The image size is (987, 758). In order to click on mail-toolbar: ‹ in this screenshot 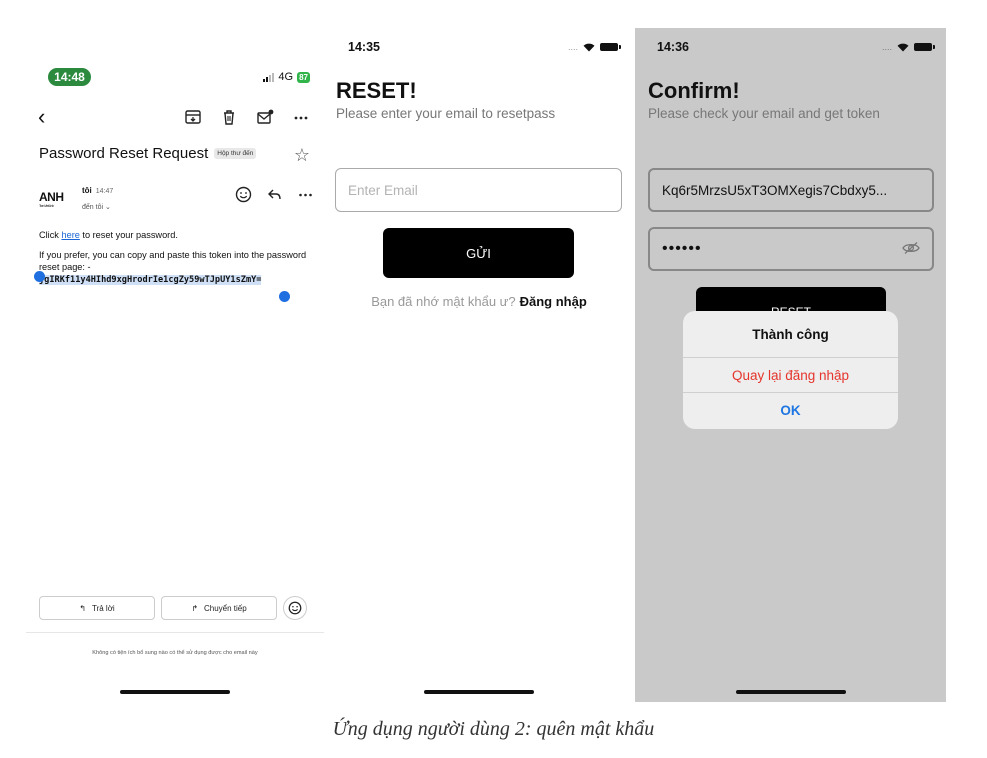, I will do `click(175, 118)`.